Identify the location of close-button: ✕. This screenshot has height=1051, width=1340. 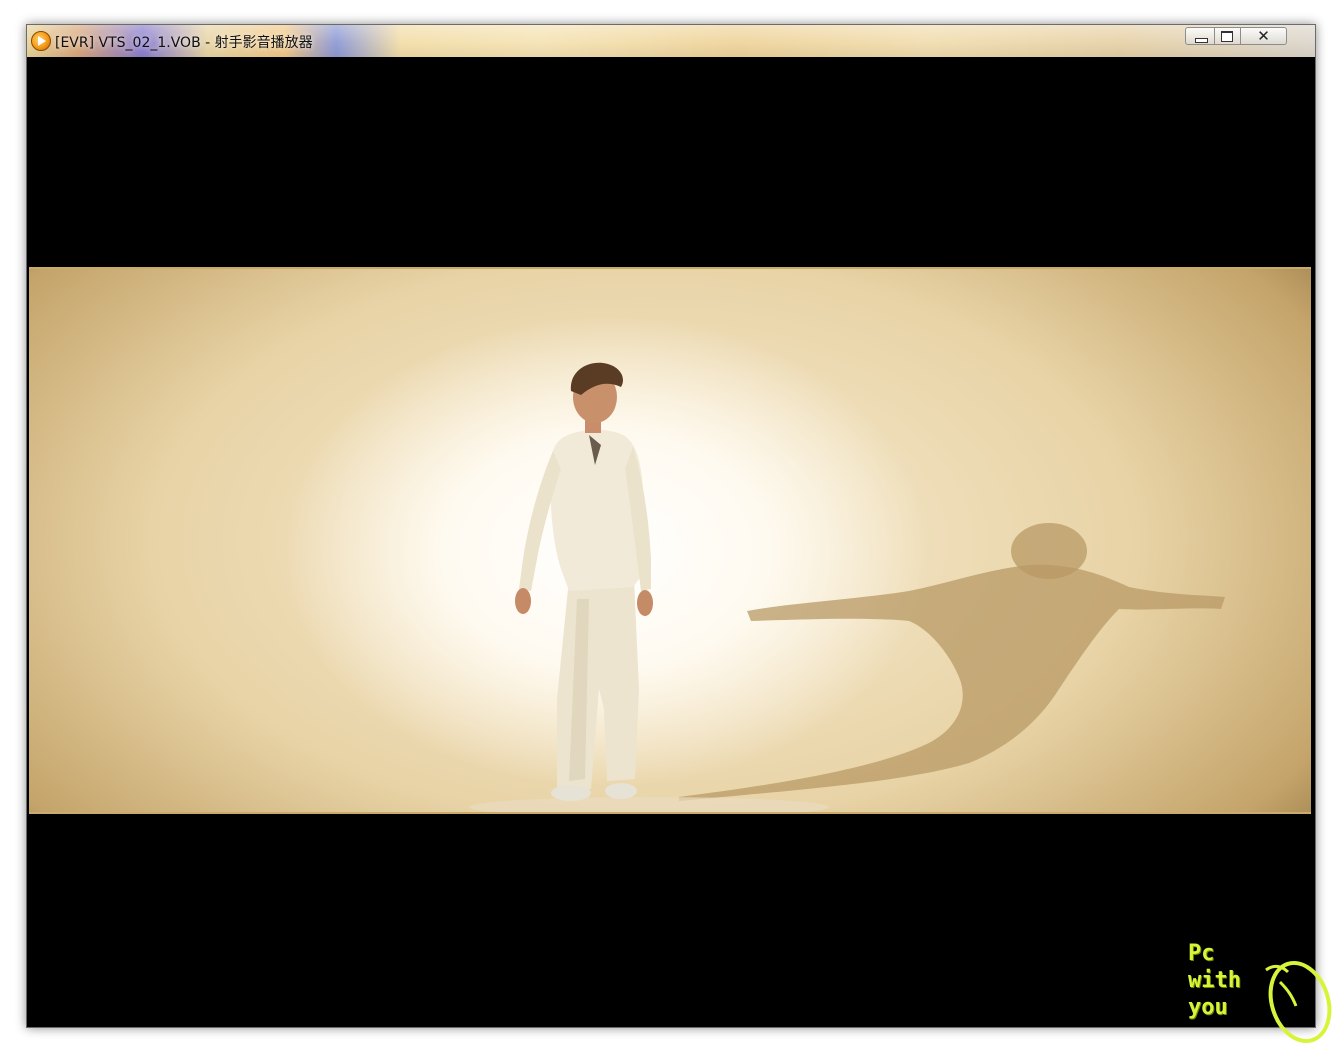
(1264, 36).